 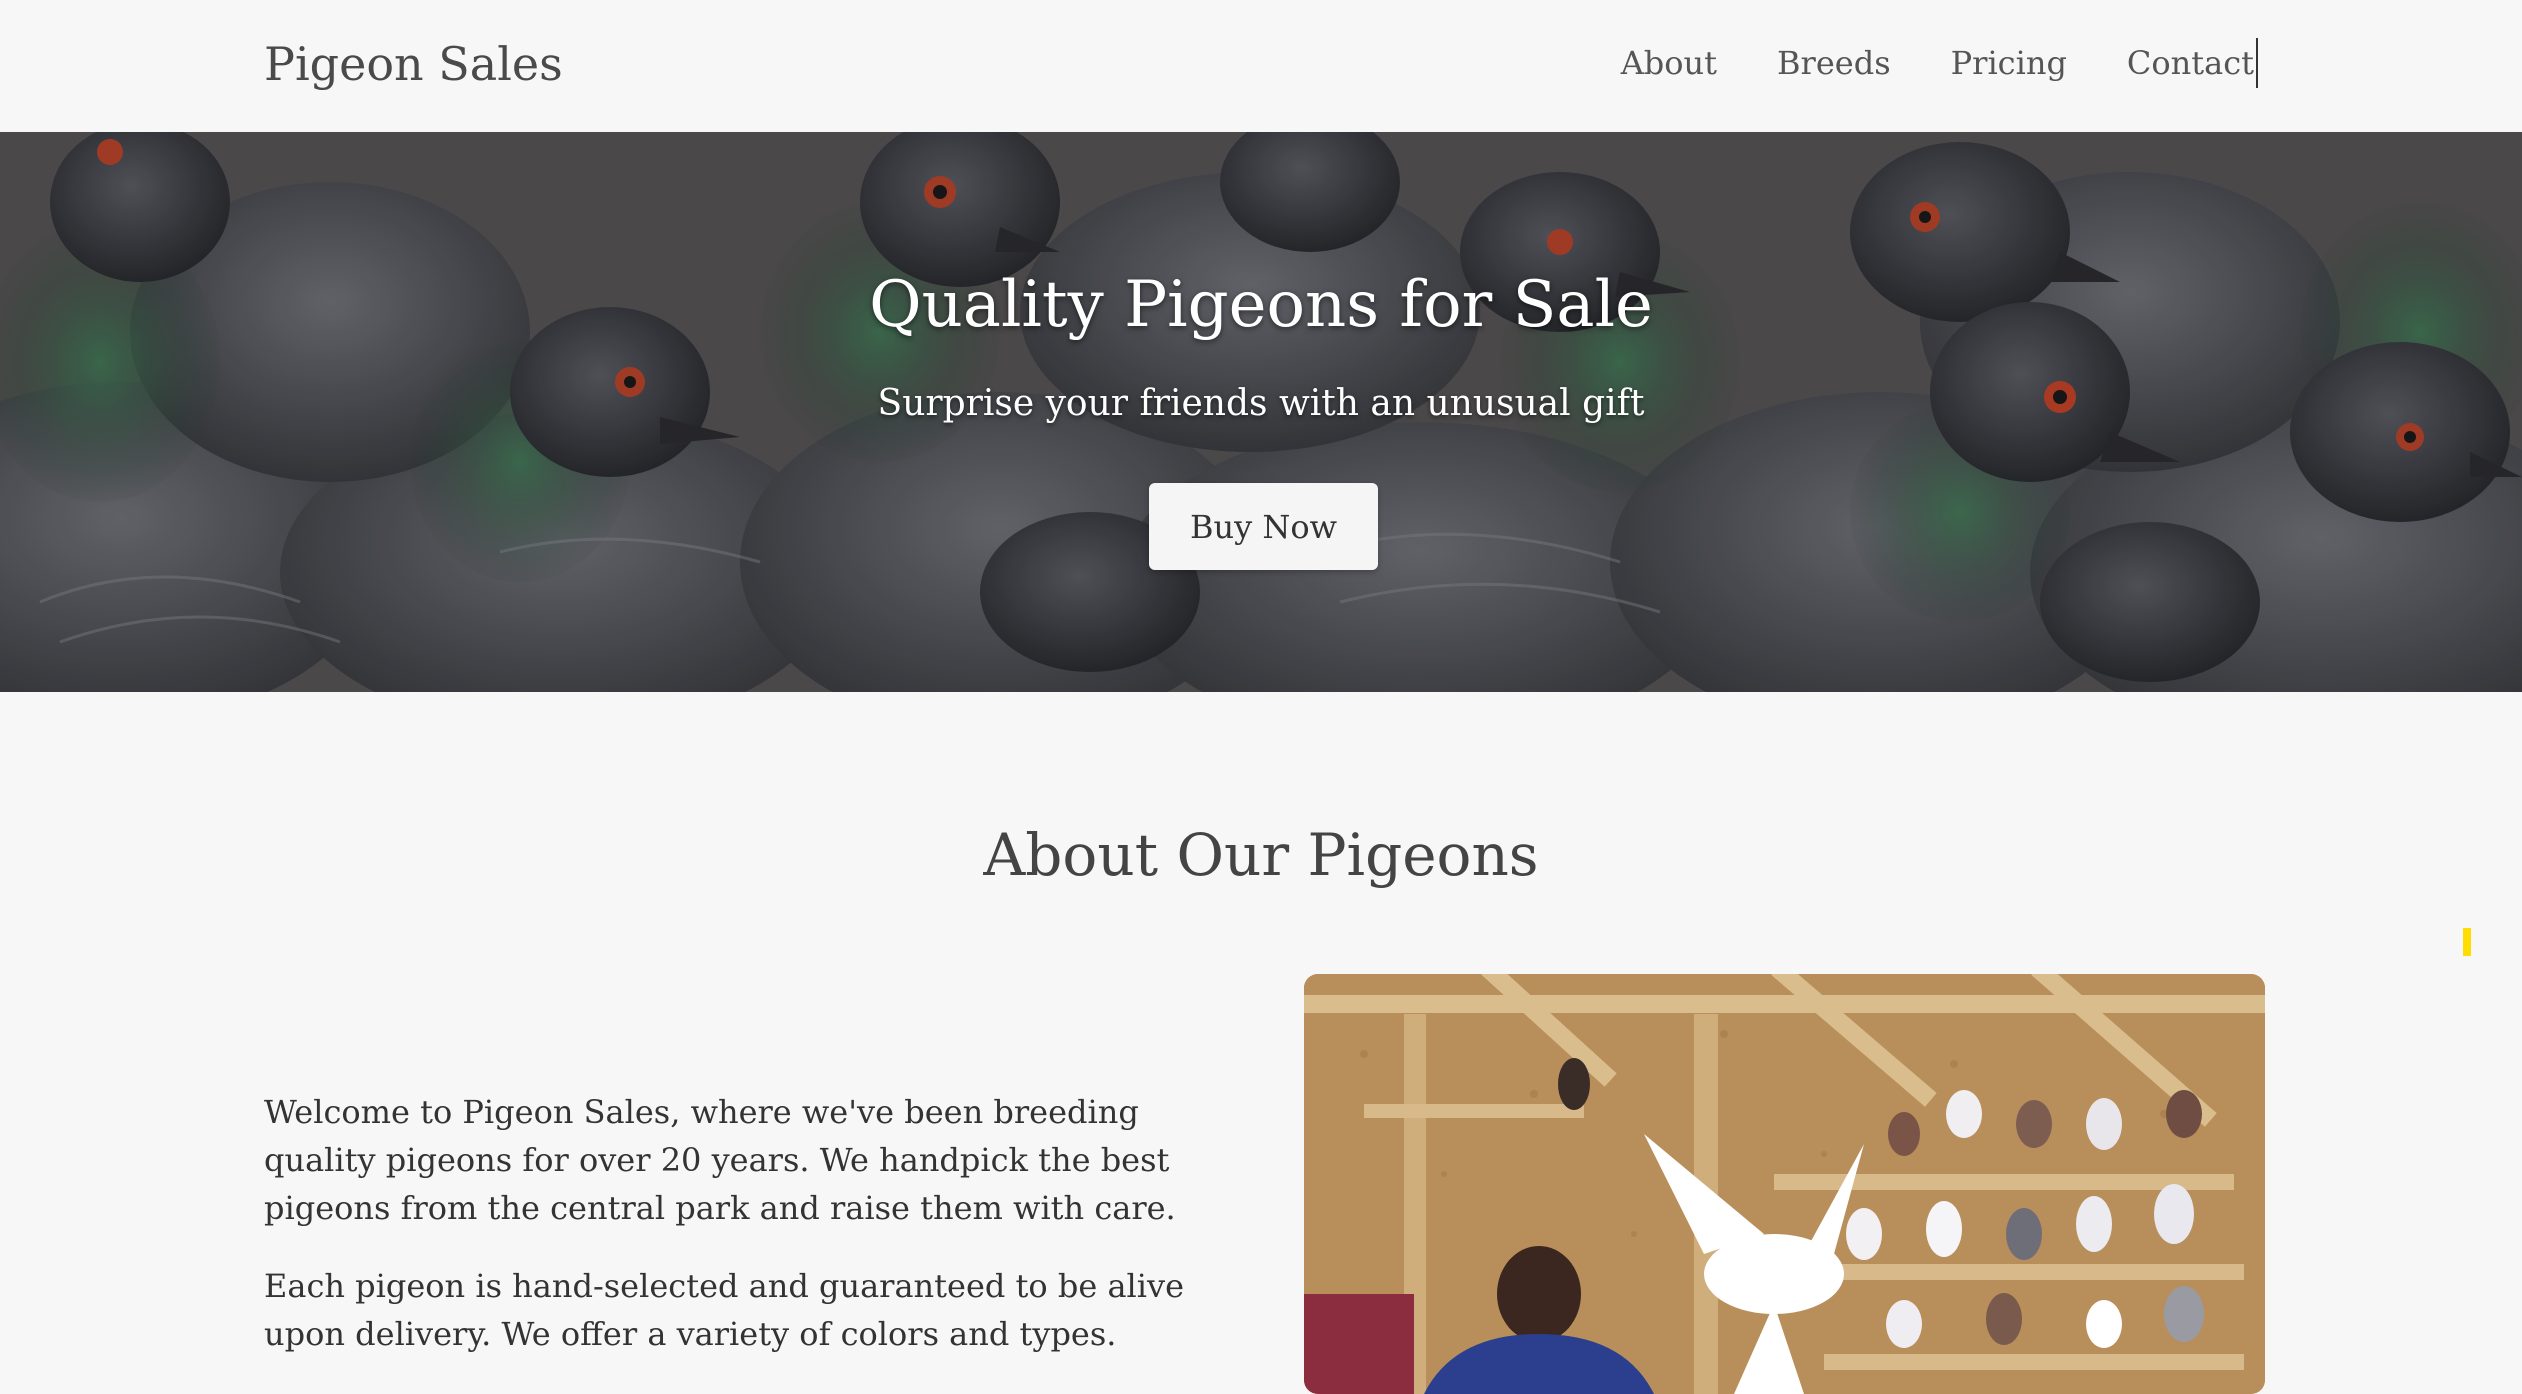 What do you see at coordinates (1261, 855) in the screenshot?
I see `about-section-title: About Our Pigeons` at bounding box center [1261, 855].